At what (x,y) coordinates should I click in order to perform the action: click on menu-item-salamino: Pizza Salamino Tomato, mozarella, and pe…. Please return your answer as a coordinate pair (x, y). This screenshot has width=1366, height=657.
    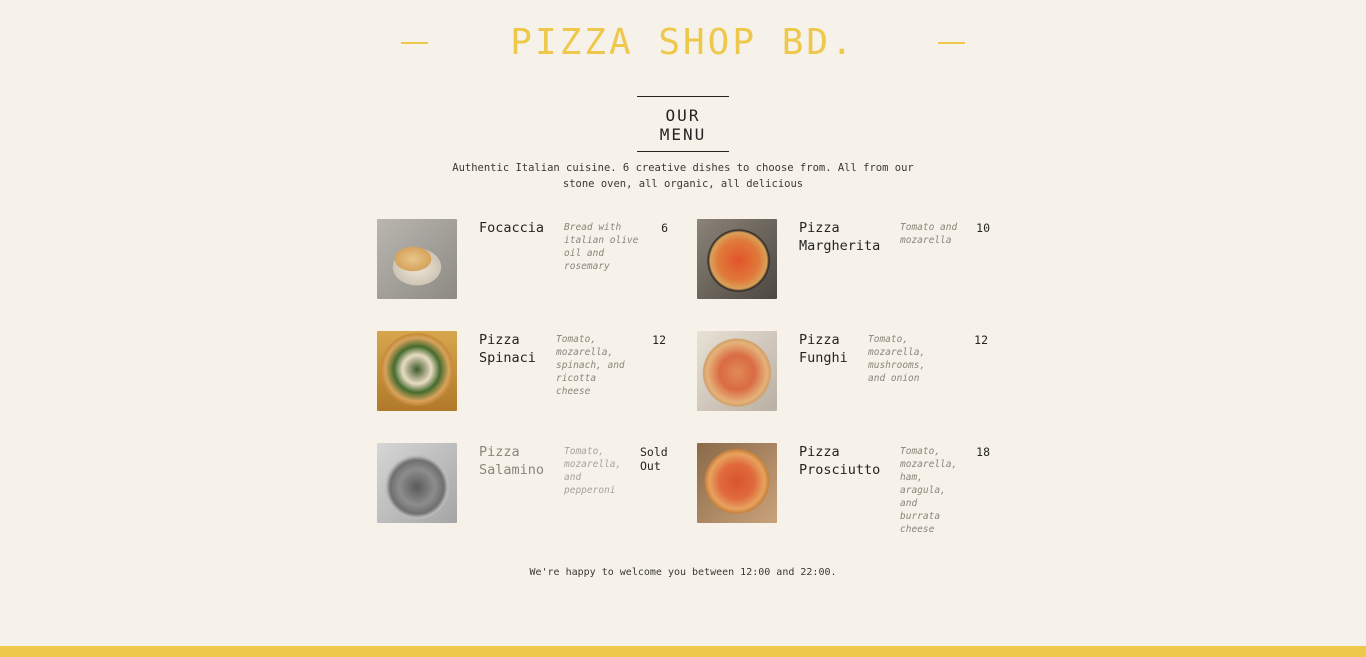
    Looking at the image, I should click on (523, 483).